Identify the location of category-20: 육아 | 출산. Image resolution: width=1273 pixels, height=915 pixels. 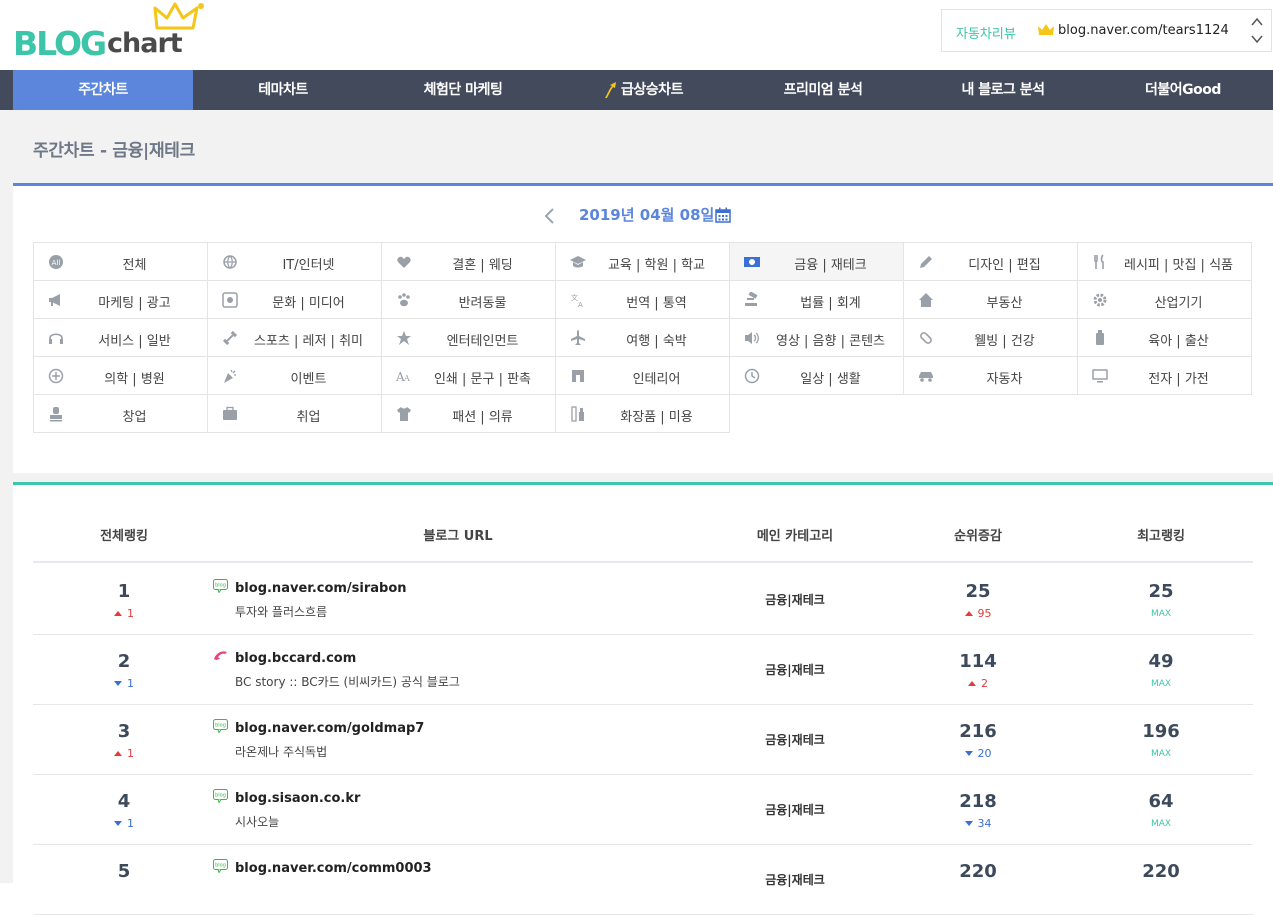
(1164, 337).